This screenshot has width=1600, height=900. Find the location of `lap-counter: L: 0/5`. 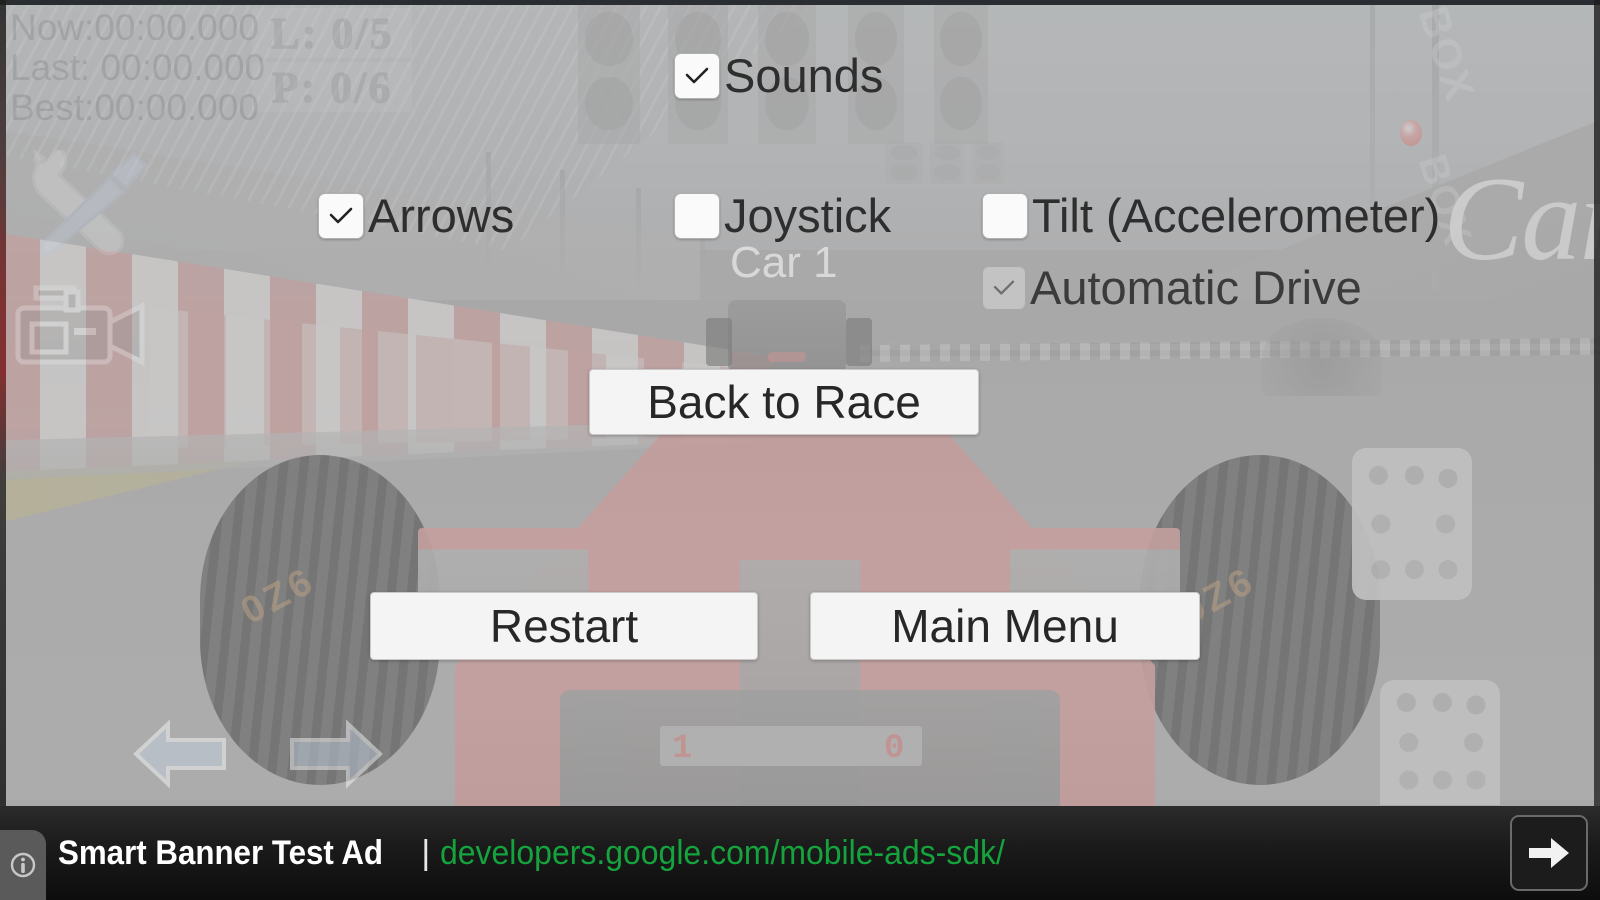

lap-counter: L: 0/5 is located at coordinates (332, 33).